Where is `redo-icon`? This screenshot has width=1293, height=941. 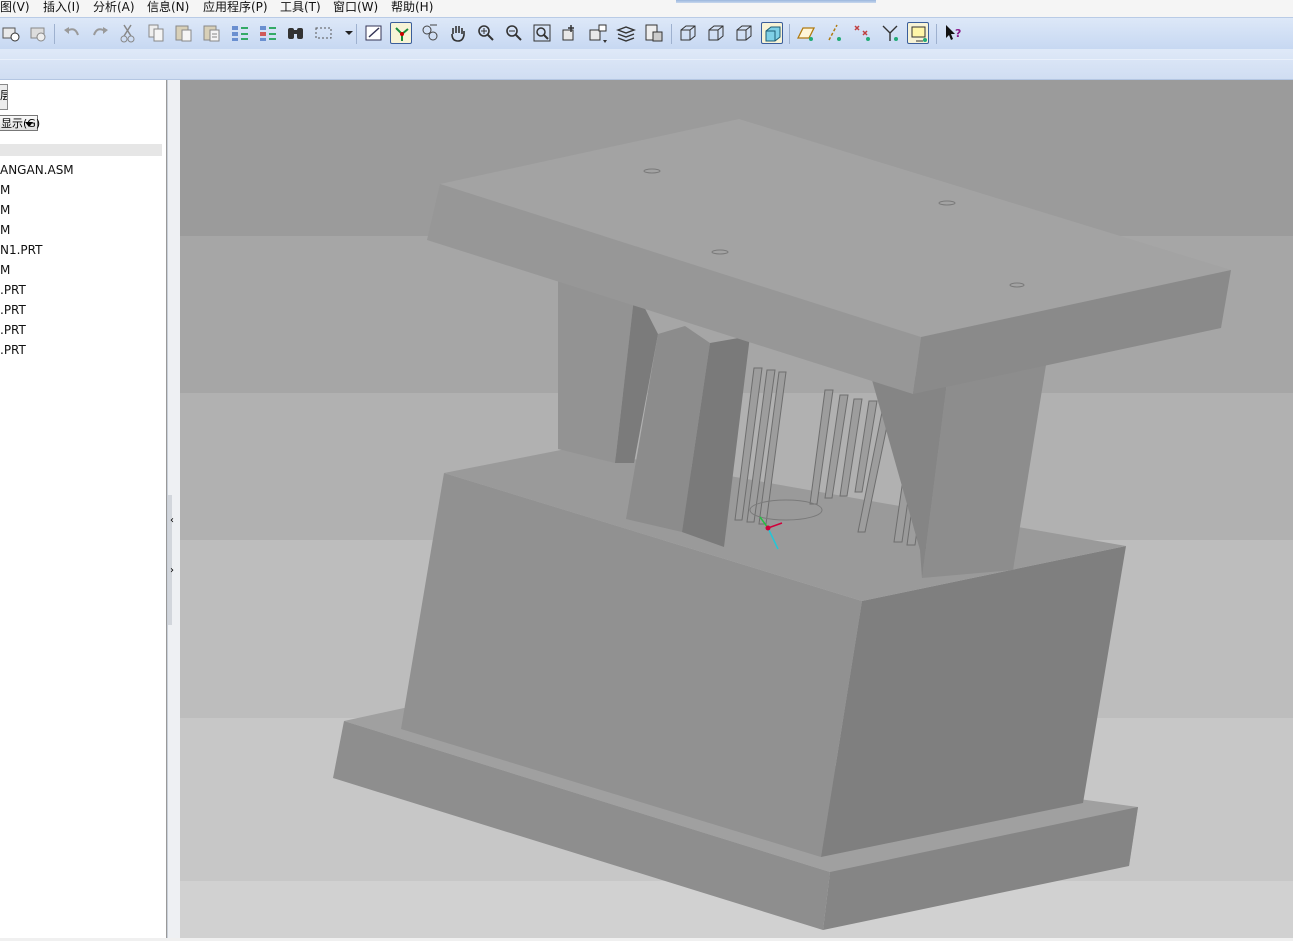 redo-icon is located at coordinates (100, 33).